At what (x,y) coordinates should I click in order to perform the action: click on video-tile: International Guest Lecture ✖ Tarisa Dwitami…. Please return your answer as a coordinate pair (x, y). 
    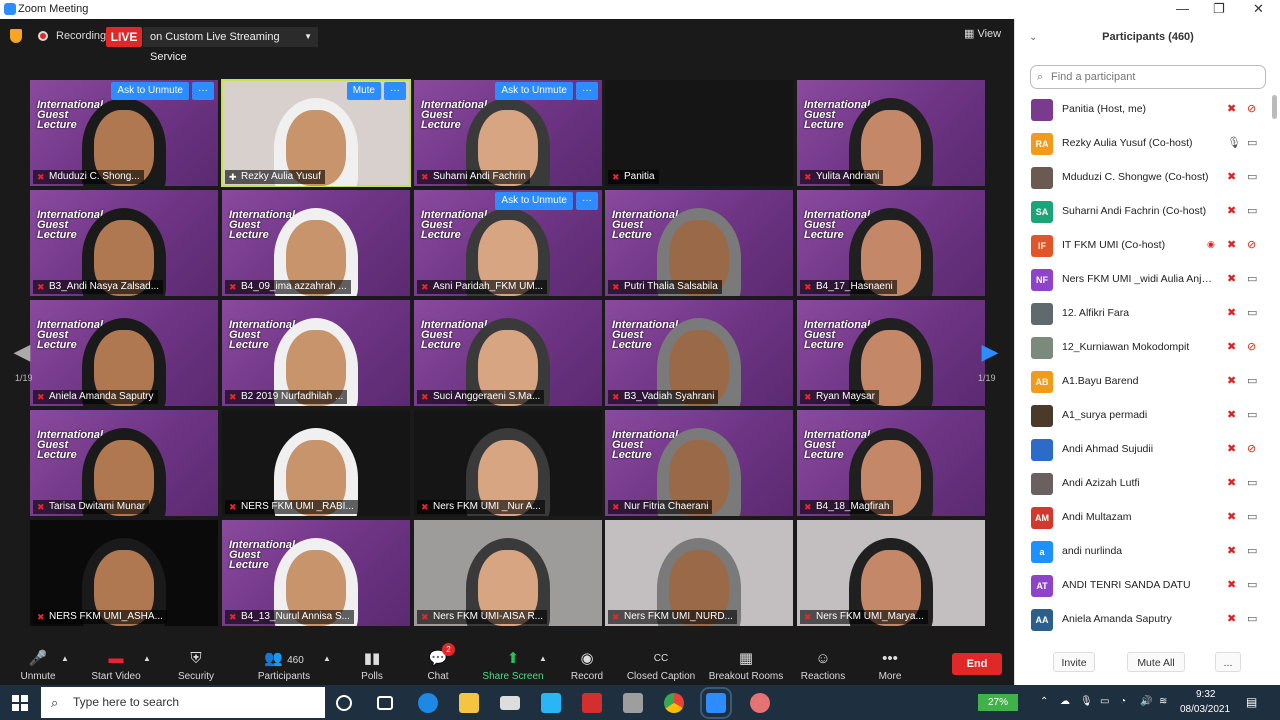
    Looking at the image, I should click on (124, 463).